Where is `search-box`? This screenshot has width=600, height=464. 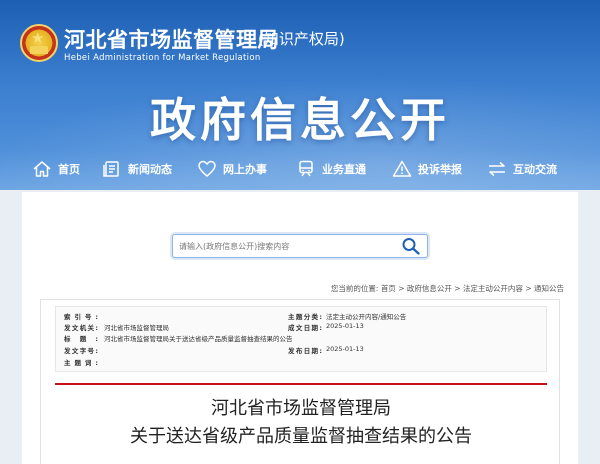 search-box is located at coordinates (300, 246).